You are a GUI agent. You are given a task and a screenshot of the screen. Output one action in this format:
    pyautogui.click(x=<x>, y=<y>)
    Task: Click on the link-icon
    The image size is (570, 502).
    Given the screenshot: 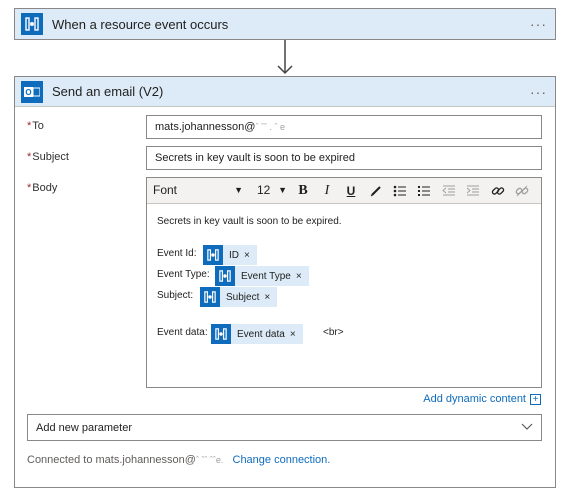 What is the action you would take?
    pyautogui.click(x=498, y=191)
    